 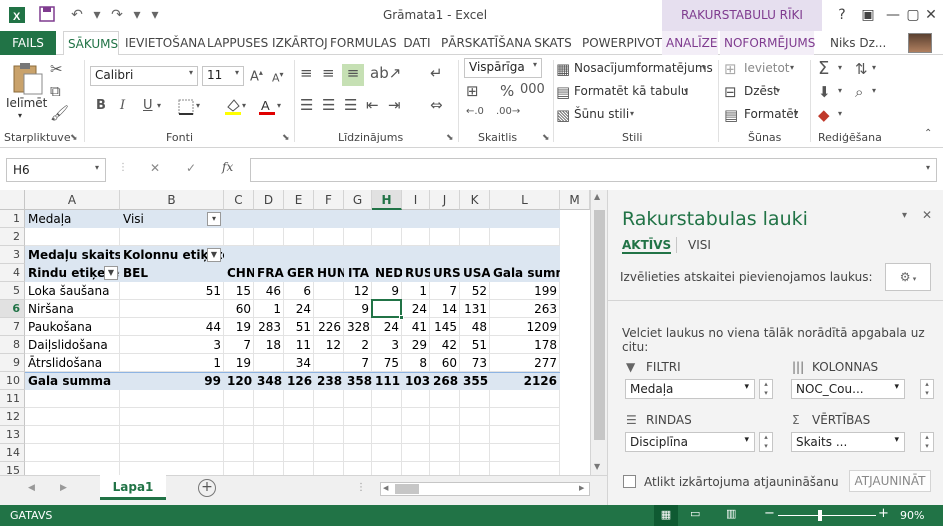 What do you see at coordinates (775, 300) in the screenshot?
I see `splitter` at bounding box center [775, 300].